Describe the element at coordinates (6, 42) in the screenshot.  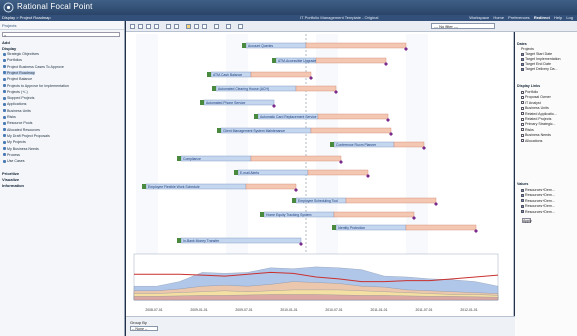
I see `section-add: Add` at that location.